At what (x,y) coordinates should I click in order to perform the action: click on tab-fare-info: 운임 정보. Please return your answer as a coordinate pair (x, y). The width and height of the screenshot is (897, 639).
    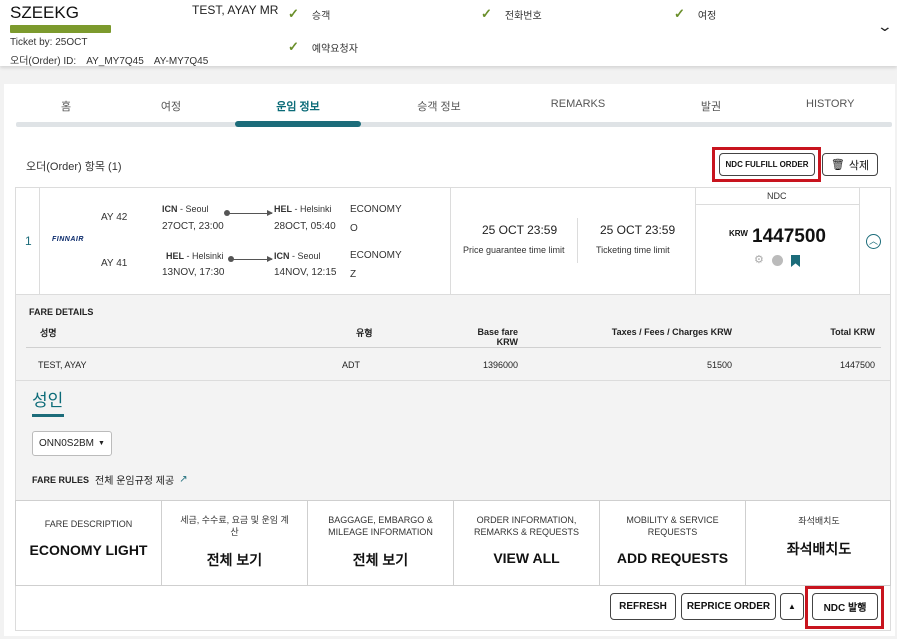
    Looking at the image, I should click on (298, 106).